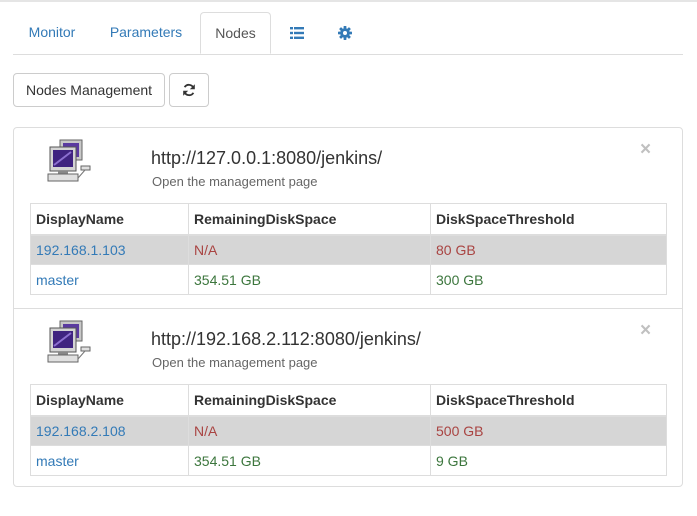  I want to click on refresh-button, so click(189, 90).